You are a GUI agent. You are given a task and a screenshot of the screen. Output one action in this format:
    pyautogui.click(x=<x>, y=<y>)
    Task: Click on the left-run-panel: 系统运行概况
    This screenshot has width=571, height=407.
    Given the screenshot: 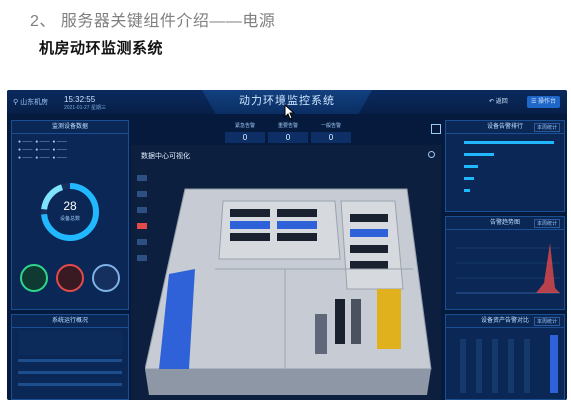 What is the action you would take?
    pyautogui.click(x=70, y=357)
    